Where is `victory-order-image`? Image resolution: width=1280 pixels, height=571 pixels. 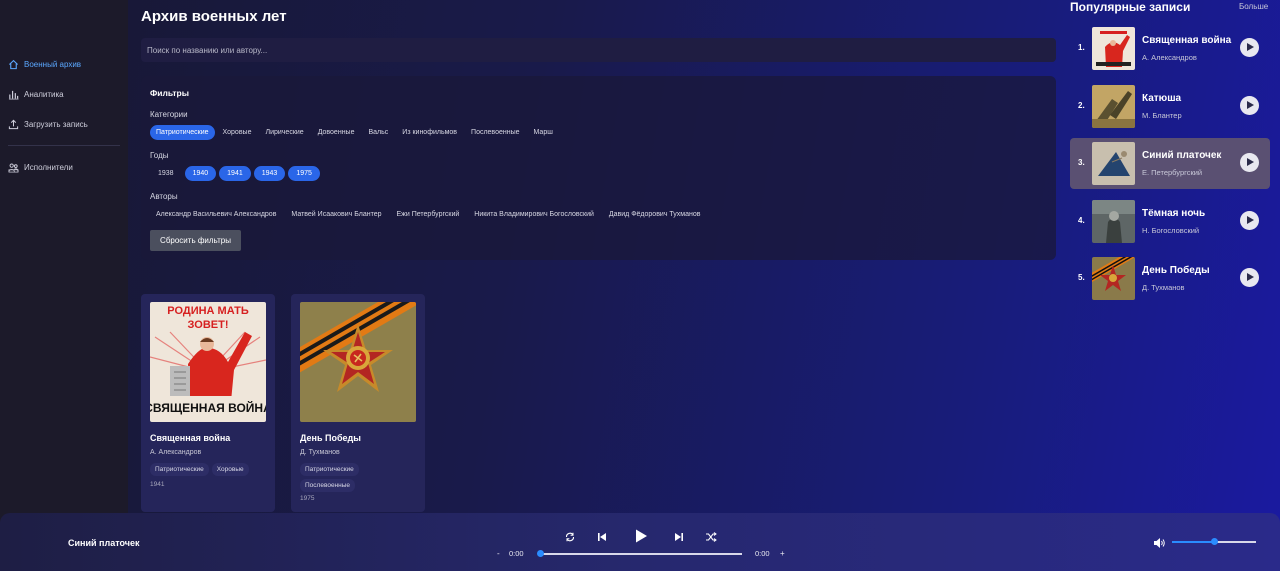
victory-order-image is located at coordinates (358, 362).